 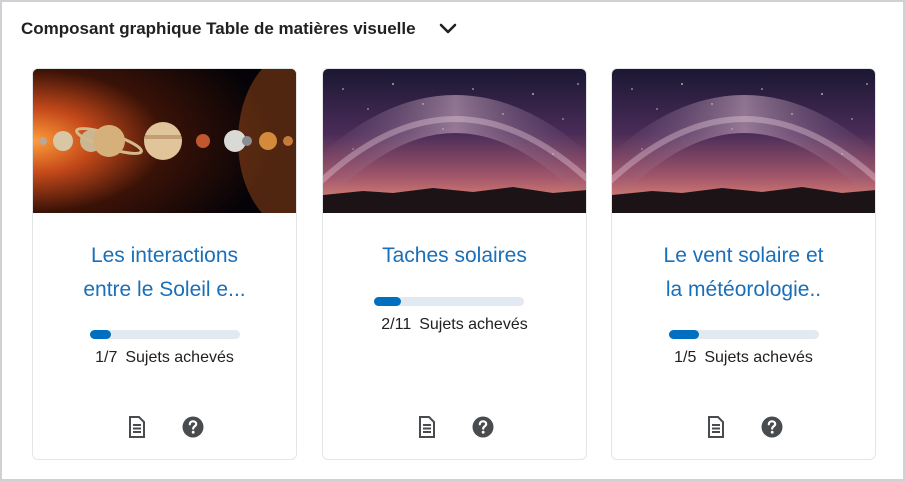 I want to click on progress-text: 2/11 Sujets achevés, so click(x=454, y=325).